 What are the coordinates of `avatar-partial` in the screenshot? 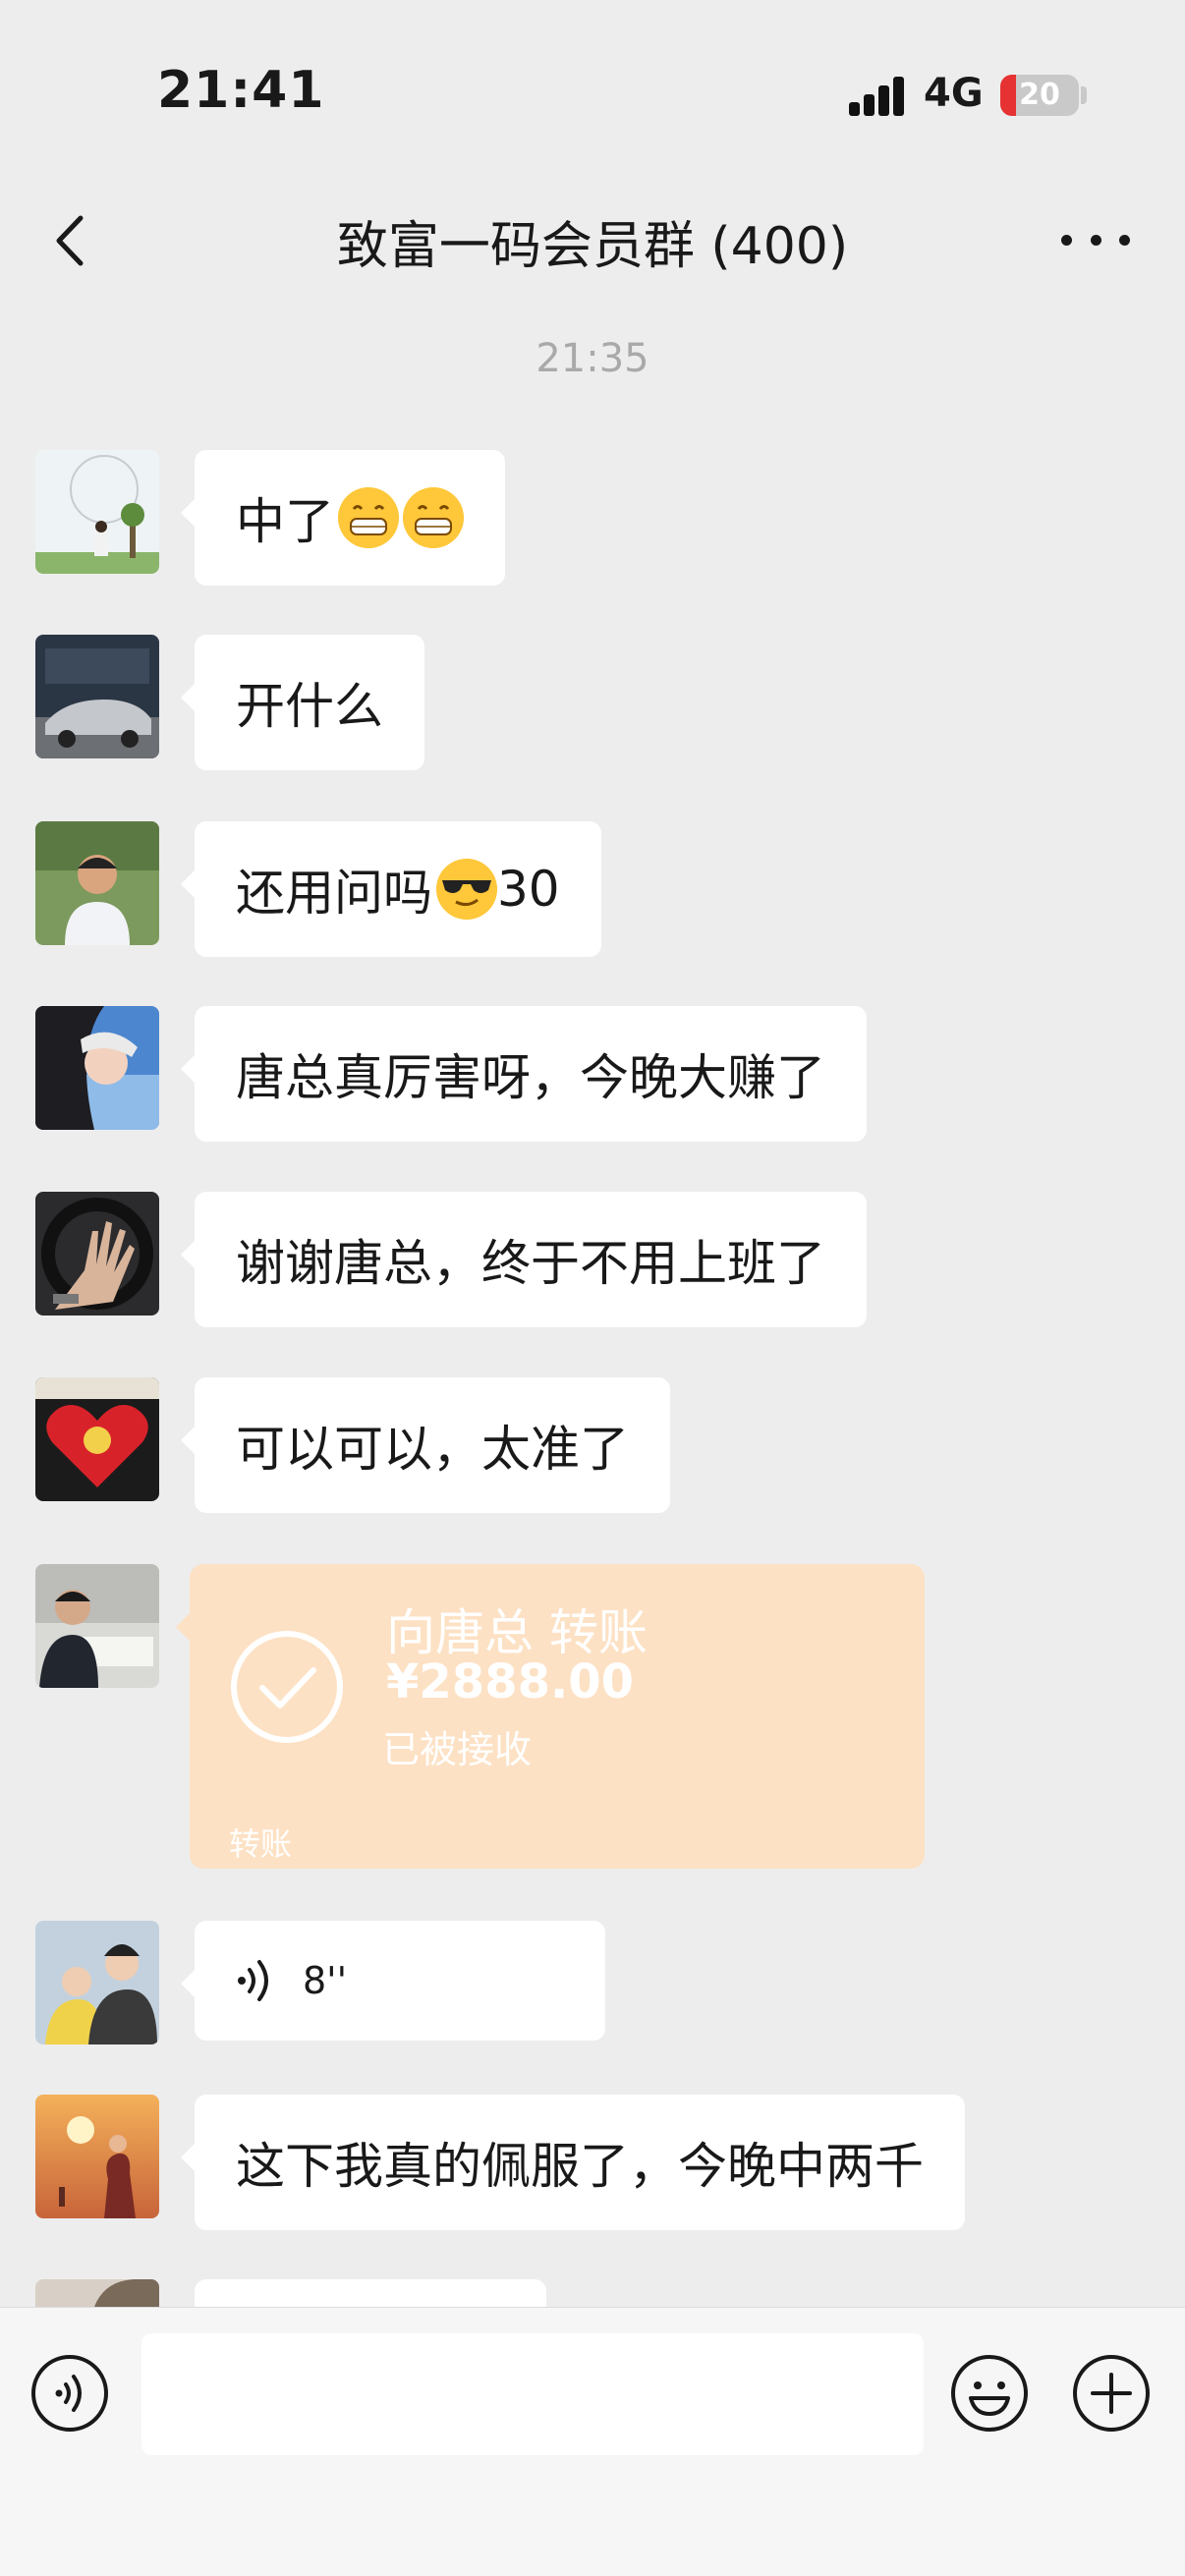 It's located at (97, 2293).